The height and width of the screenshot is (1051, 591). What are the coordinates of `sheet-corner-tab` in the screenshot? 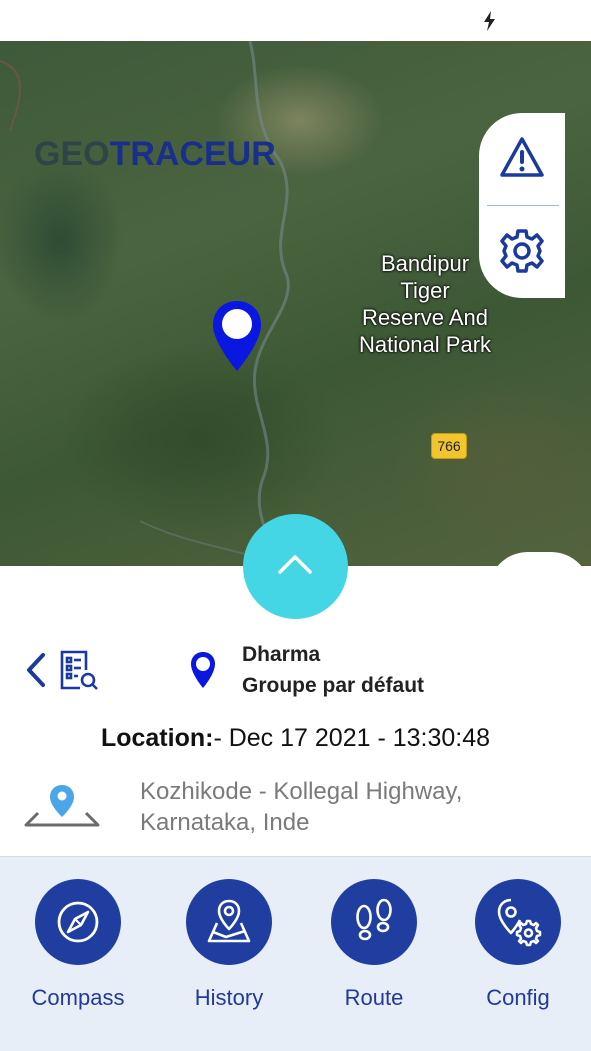 It's located at (539, 582).